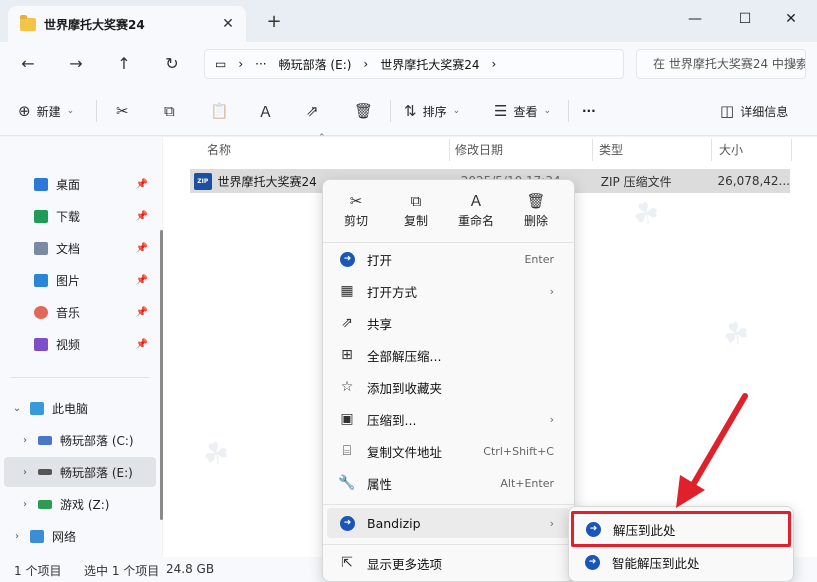 The width and height of the screenshot is (817, 582). Describe the element at coordinates (127, 24) in the screenshot. I see `tab-current: 世界摩托大奖赛24 ✕` at that location.